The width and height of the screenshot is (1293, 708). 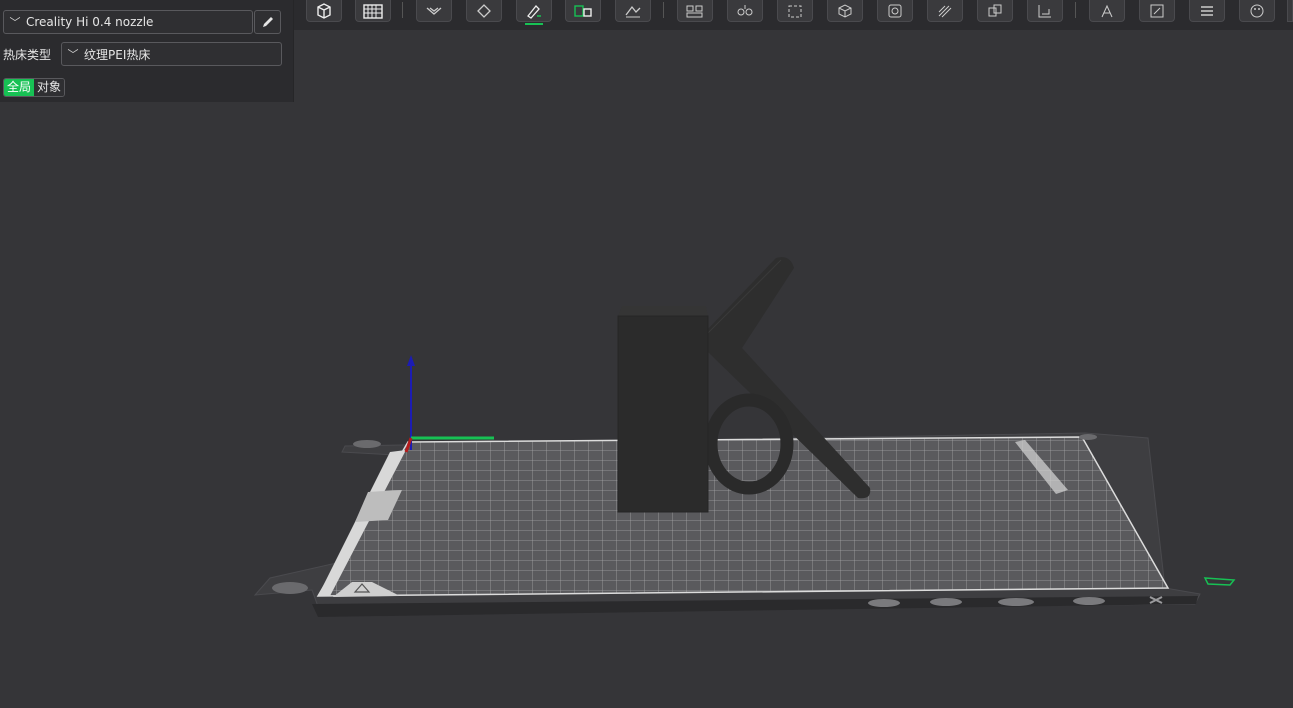 I want to click on measure-icon, so click(x=1044, y=10).